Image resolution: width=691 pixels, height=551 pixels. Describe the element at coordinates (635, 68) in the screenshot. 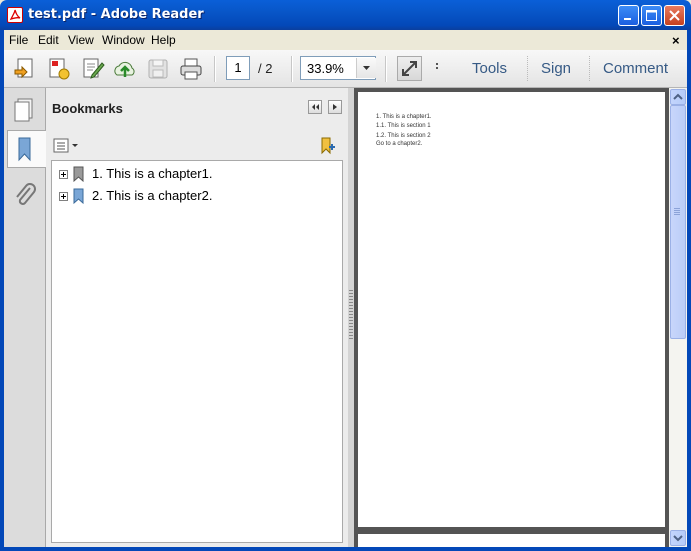

I see `comment-button: Comment` at that location.